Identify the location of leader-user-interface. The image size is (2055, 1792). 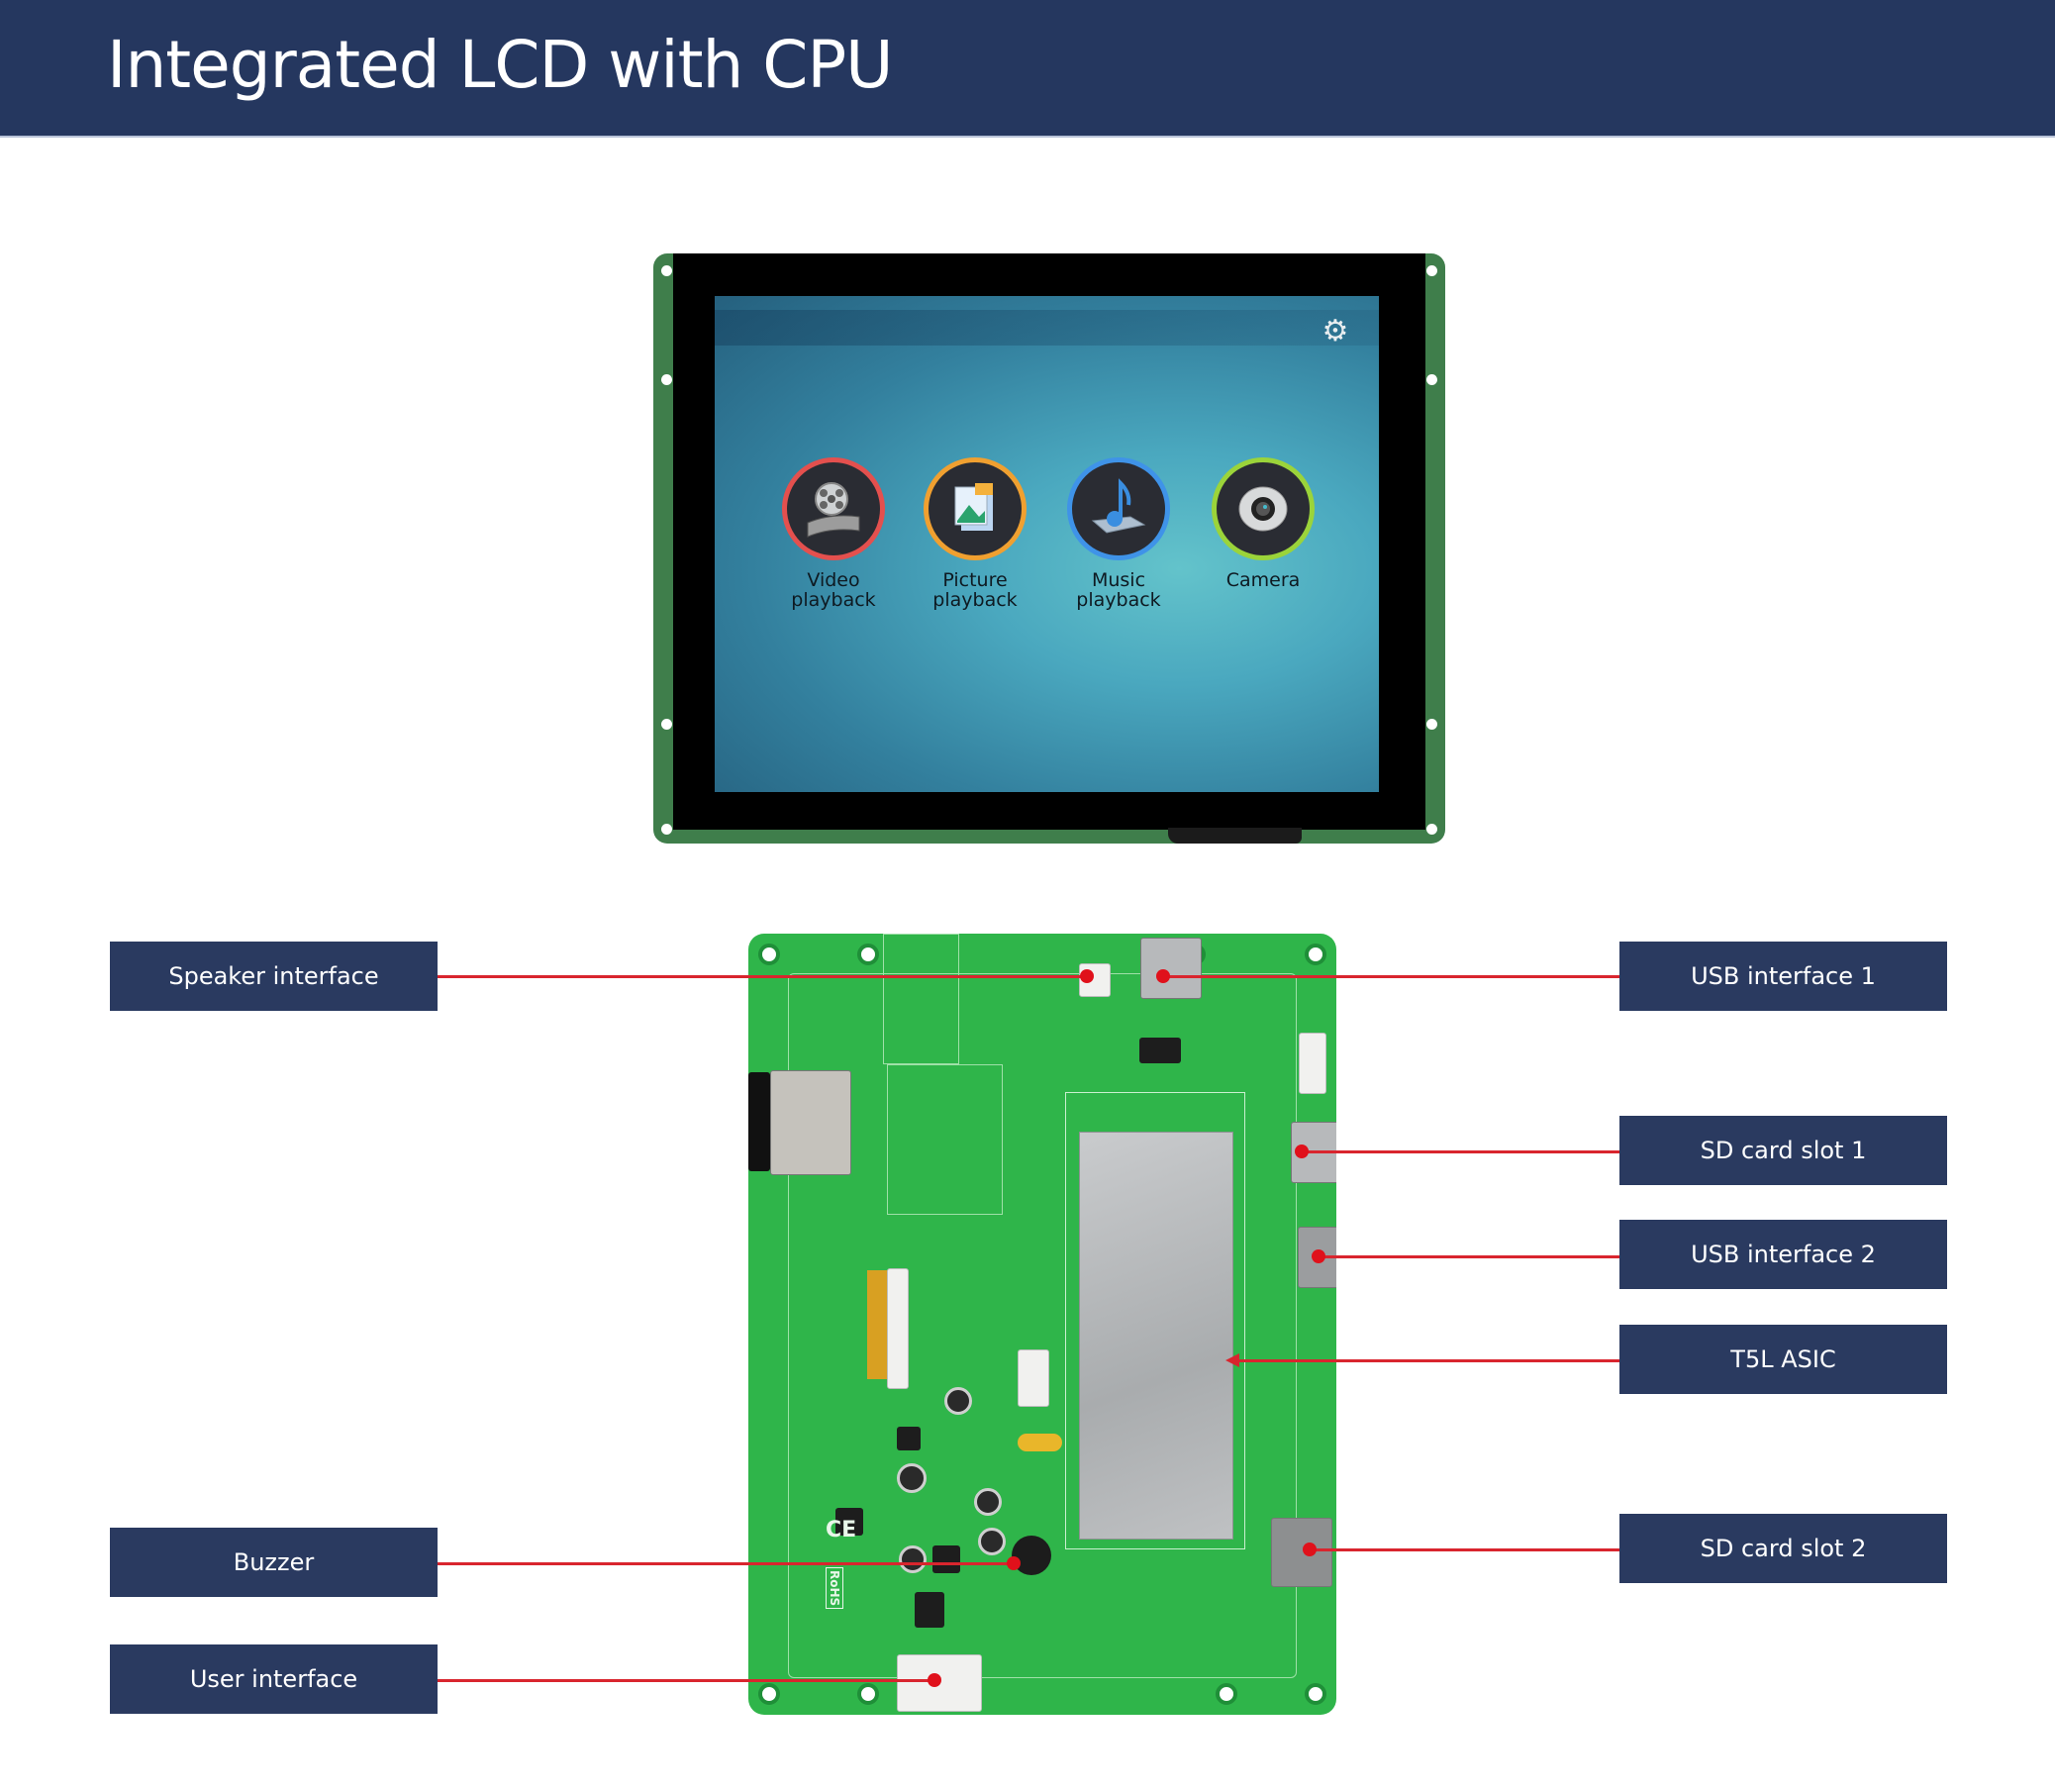
(686, 1680).